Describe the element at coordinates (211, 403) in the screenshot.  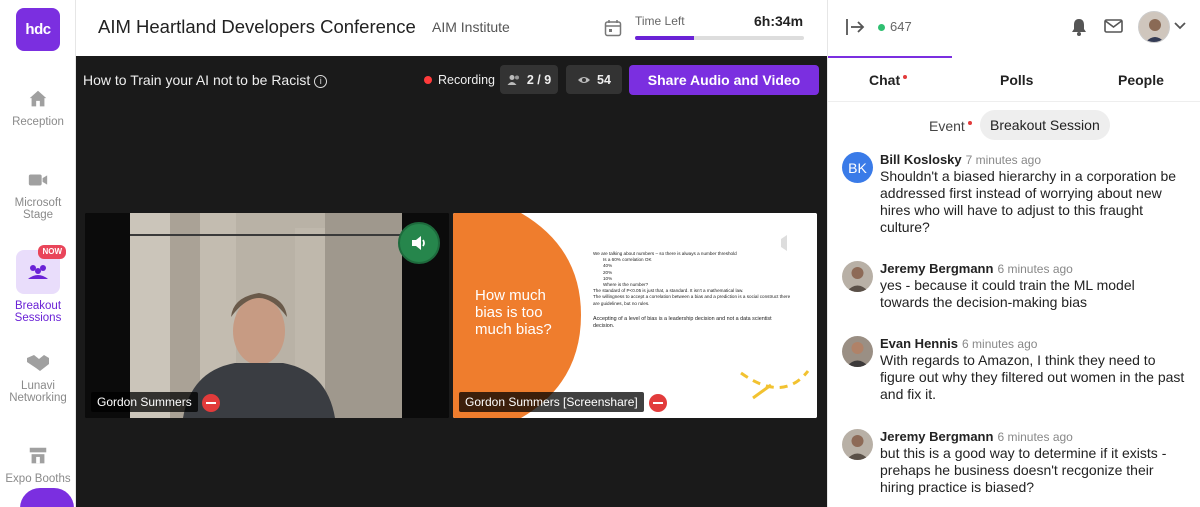
I see `remove-participant-button` at that location.